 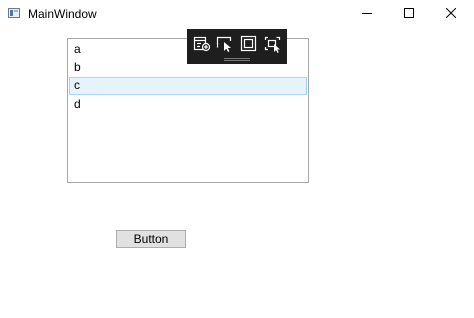 I want to click on select-element-button, so click(x=225, y=44).